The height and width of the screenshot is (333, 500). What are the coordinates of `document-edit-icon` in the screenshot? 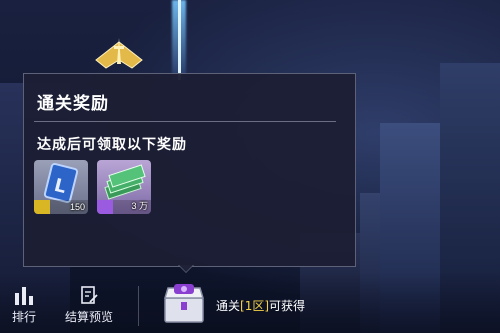 It's located at (89, 295).